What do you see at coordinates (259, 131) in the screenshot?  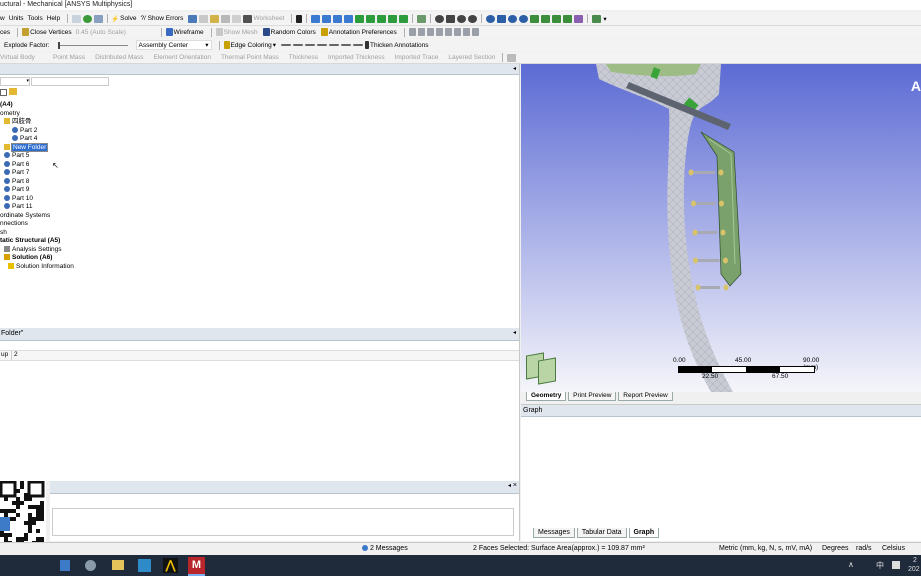 I see `tree-item: Part 2` at bounding box center [259, 131].